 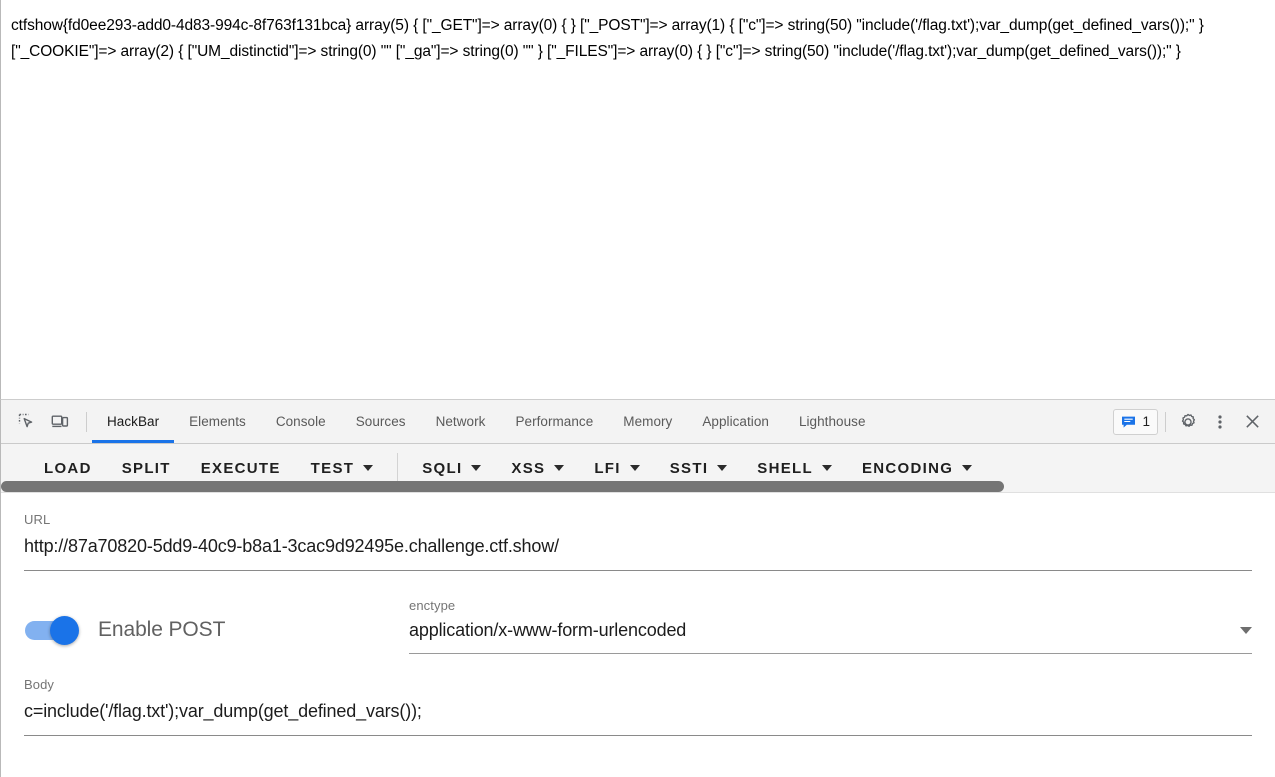 I want to click on enctype-selected-value: application/x-www-form-urlencoded, so click(x=548, y=630).